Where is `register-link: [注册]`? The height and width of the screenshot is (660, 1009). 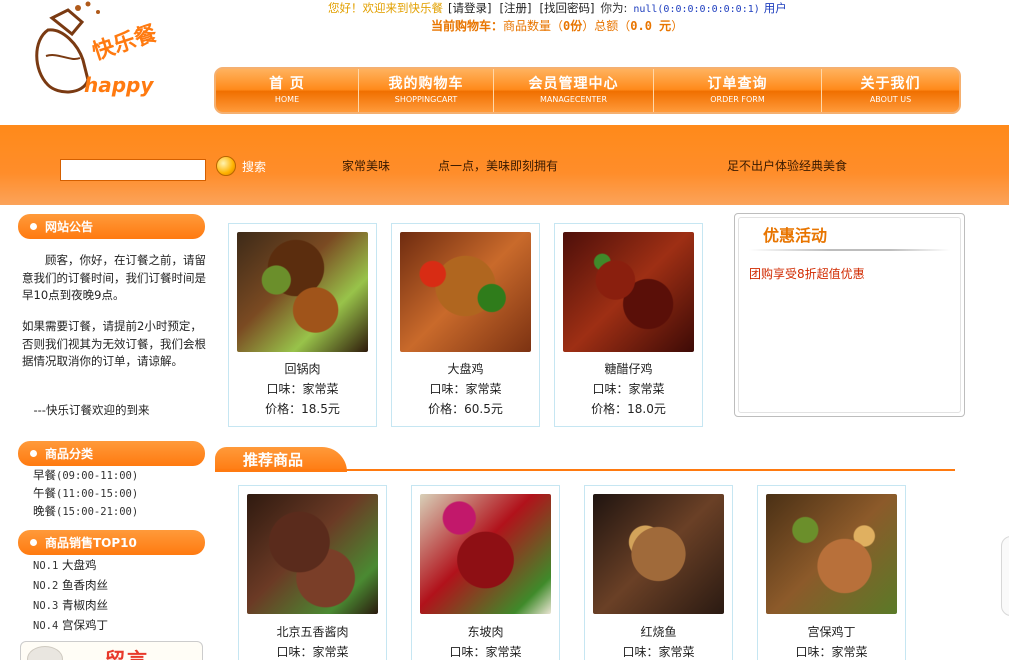 register-link: [注册] is located at coordinates (515, 8).